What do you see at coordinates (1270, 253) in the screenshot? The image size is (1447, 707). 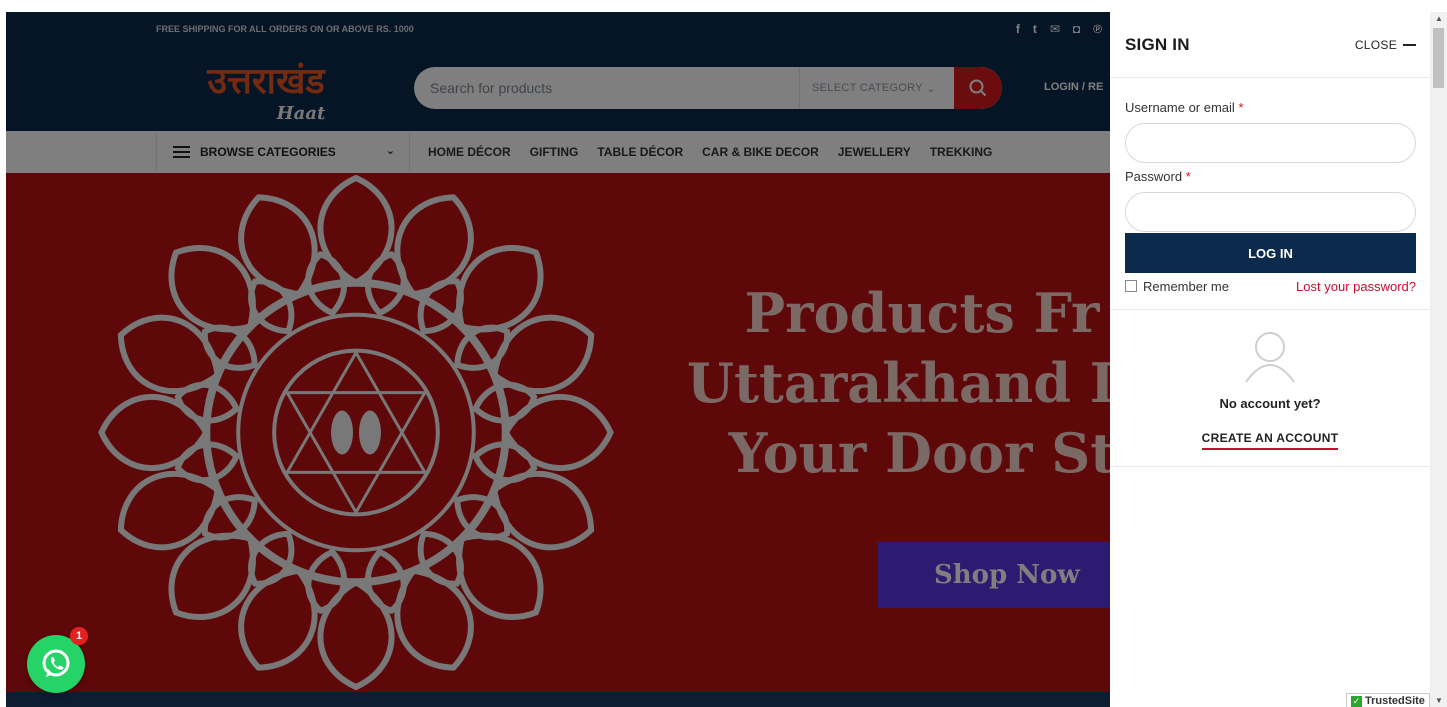 I see `login-button: LOG IN` at bounding box center [1270, 253].